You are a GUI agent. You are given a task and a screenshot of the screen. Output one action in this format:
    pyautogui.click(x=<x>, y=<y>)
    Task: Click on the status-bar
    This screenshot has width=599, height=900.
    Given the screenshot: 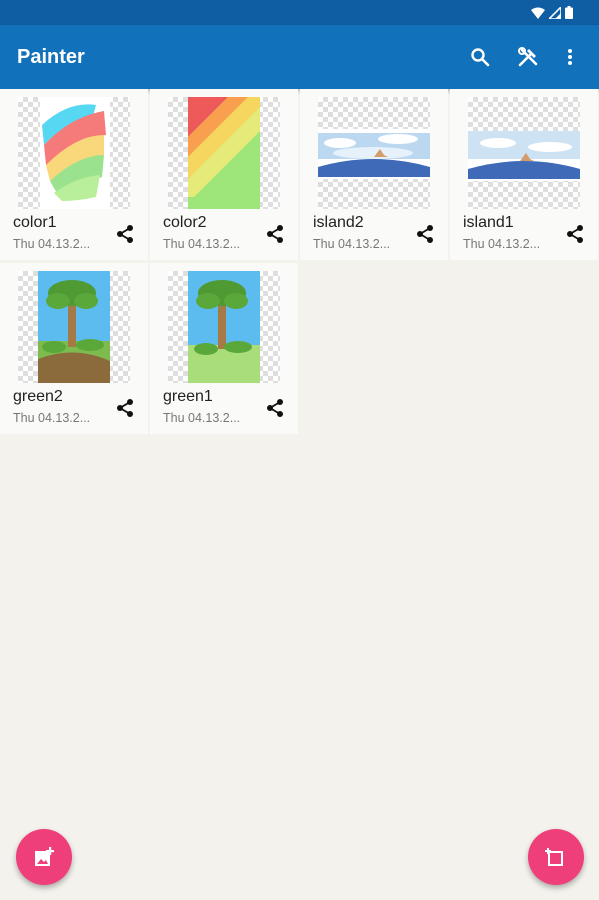 What is the action you would take?
    pyautogui.click(x=299, y=12)
    